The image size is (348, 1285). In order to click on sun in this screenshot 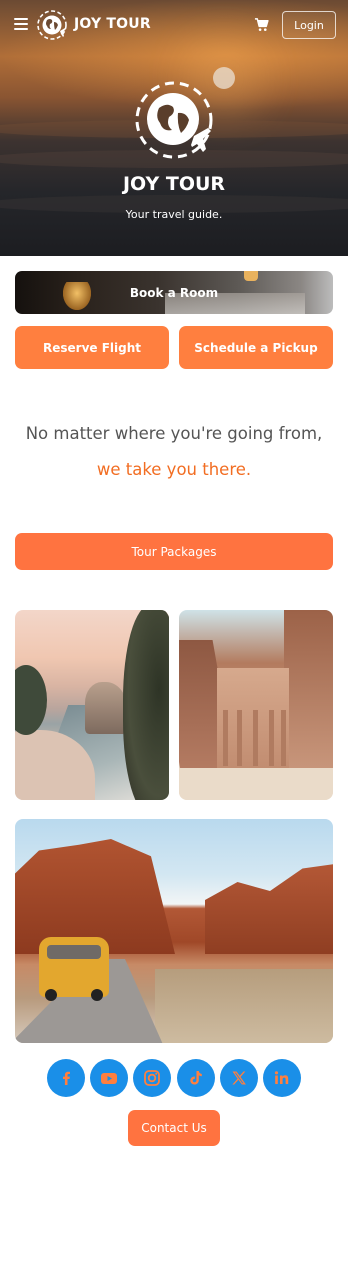, I will do `click(224, 78)`.